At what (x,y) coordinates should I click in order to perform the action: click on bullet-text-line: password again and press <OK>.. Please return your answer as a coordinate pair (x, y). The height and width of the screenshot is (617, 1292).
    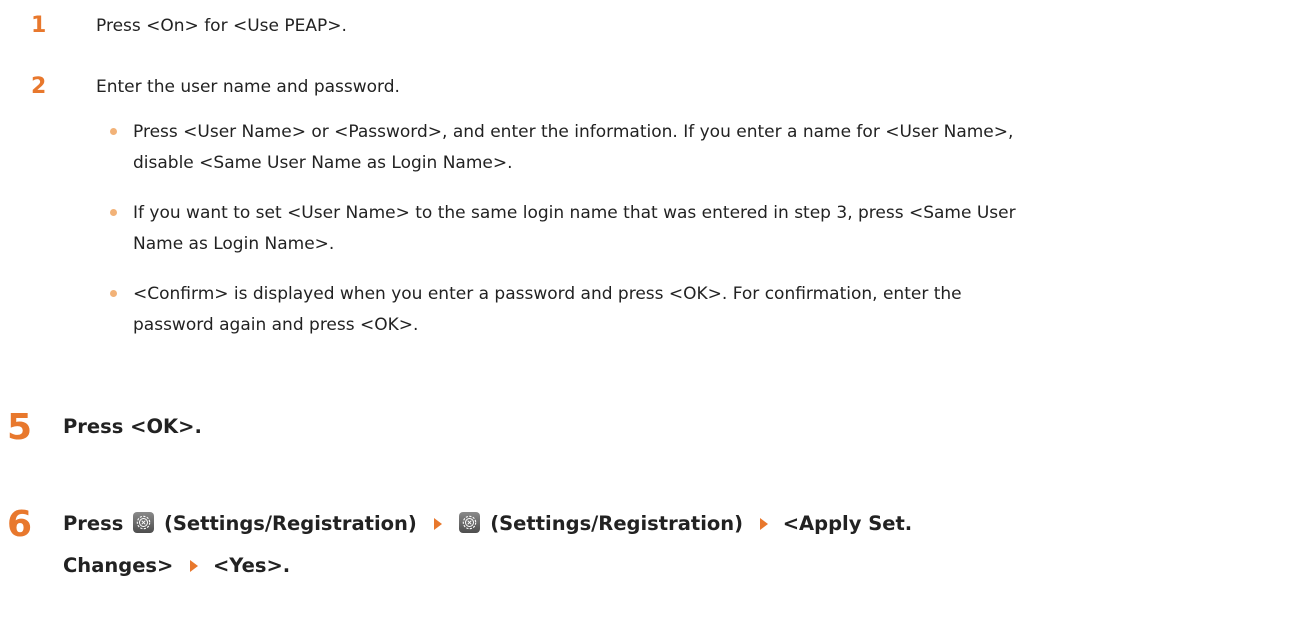
    Looking at the image, I should click on (276, 325).